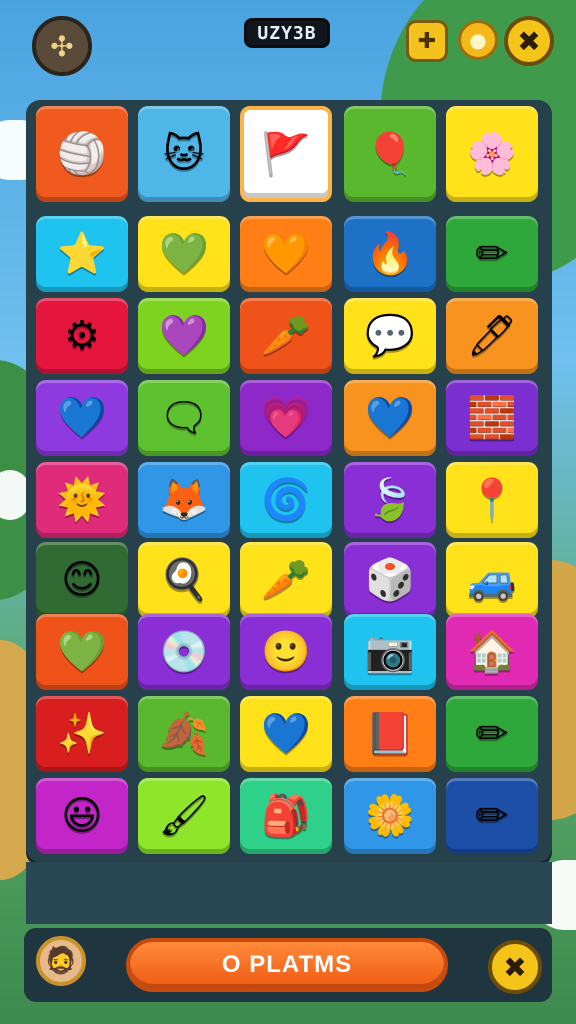 This screenshot has width=576, height=1024. I want to click on puzzle-piece-icon: ✚, so click(427, 41).